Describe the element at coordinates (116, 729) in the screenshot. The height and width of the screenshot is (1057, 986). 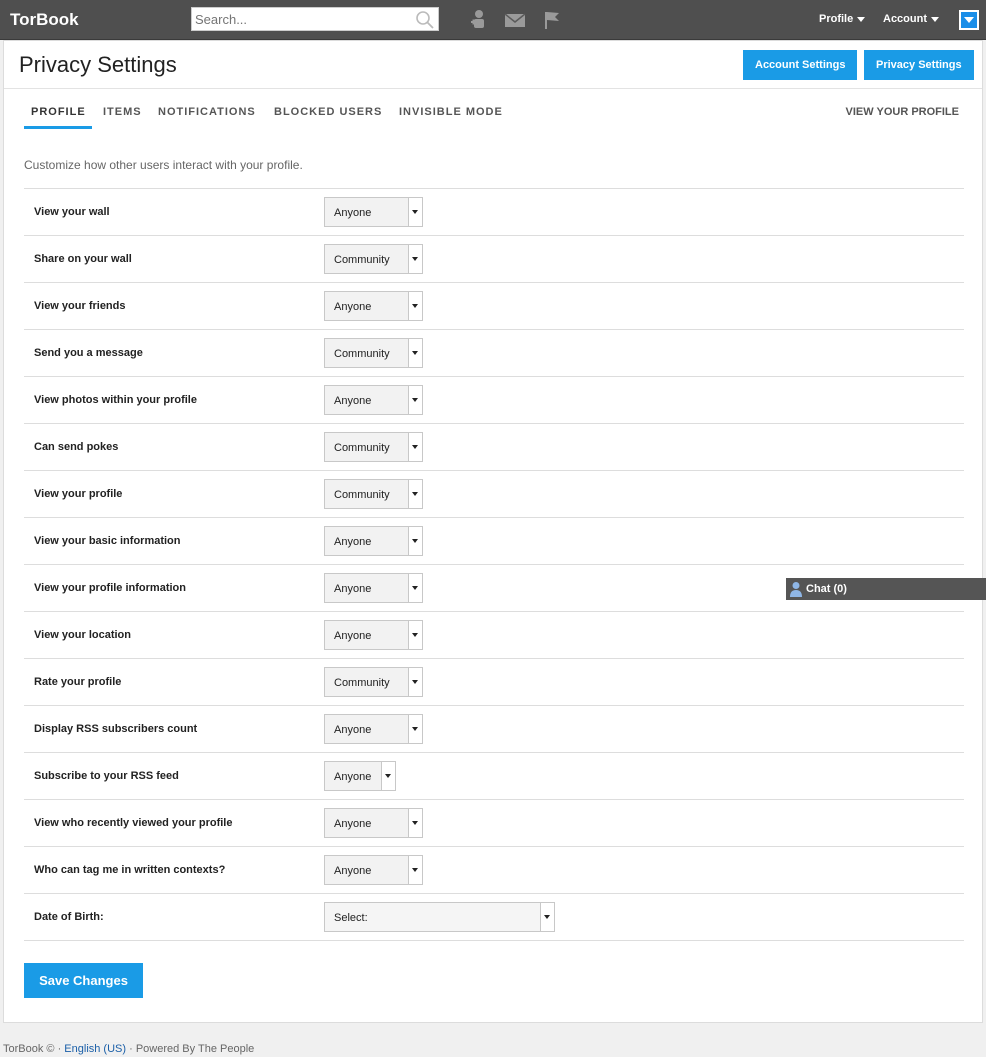
I see `setting-label: Display RSS subscribers count` at that location.